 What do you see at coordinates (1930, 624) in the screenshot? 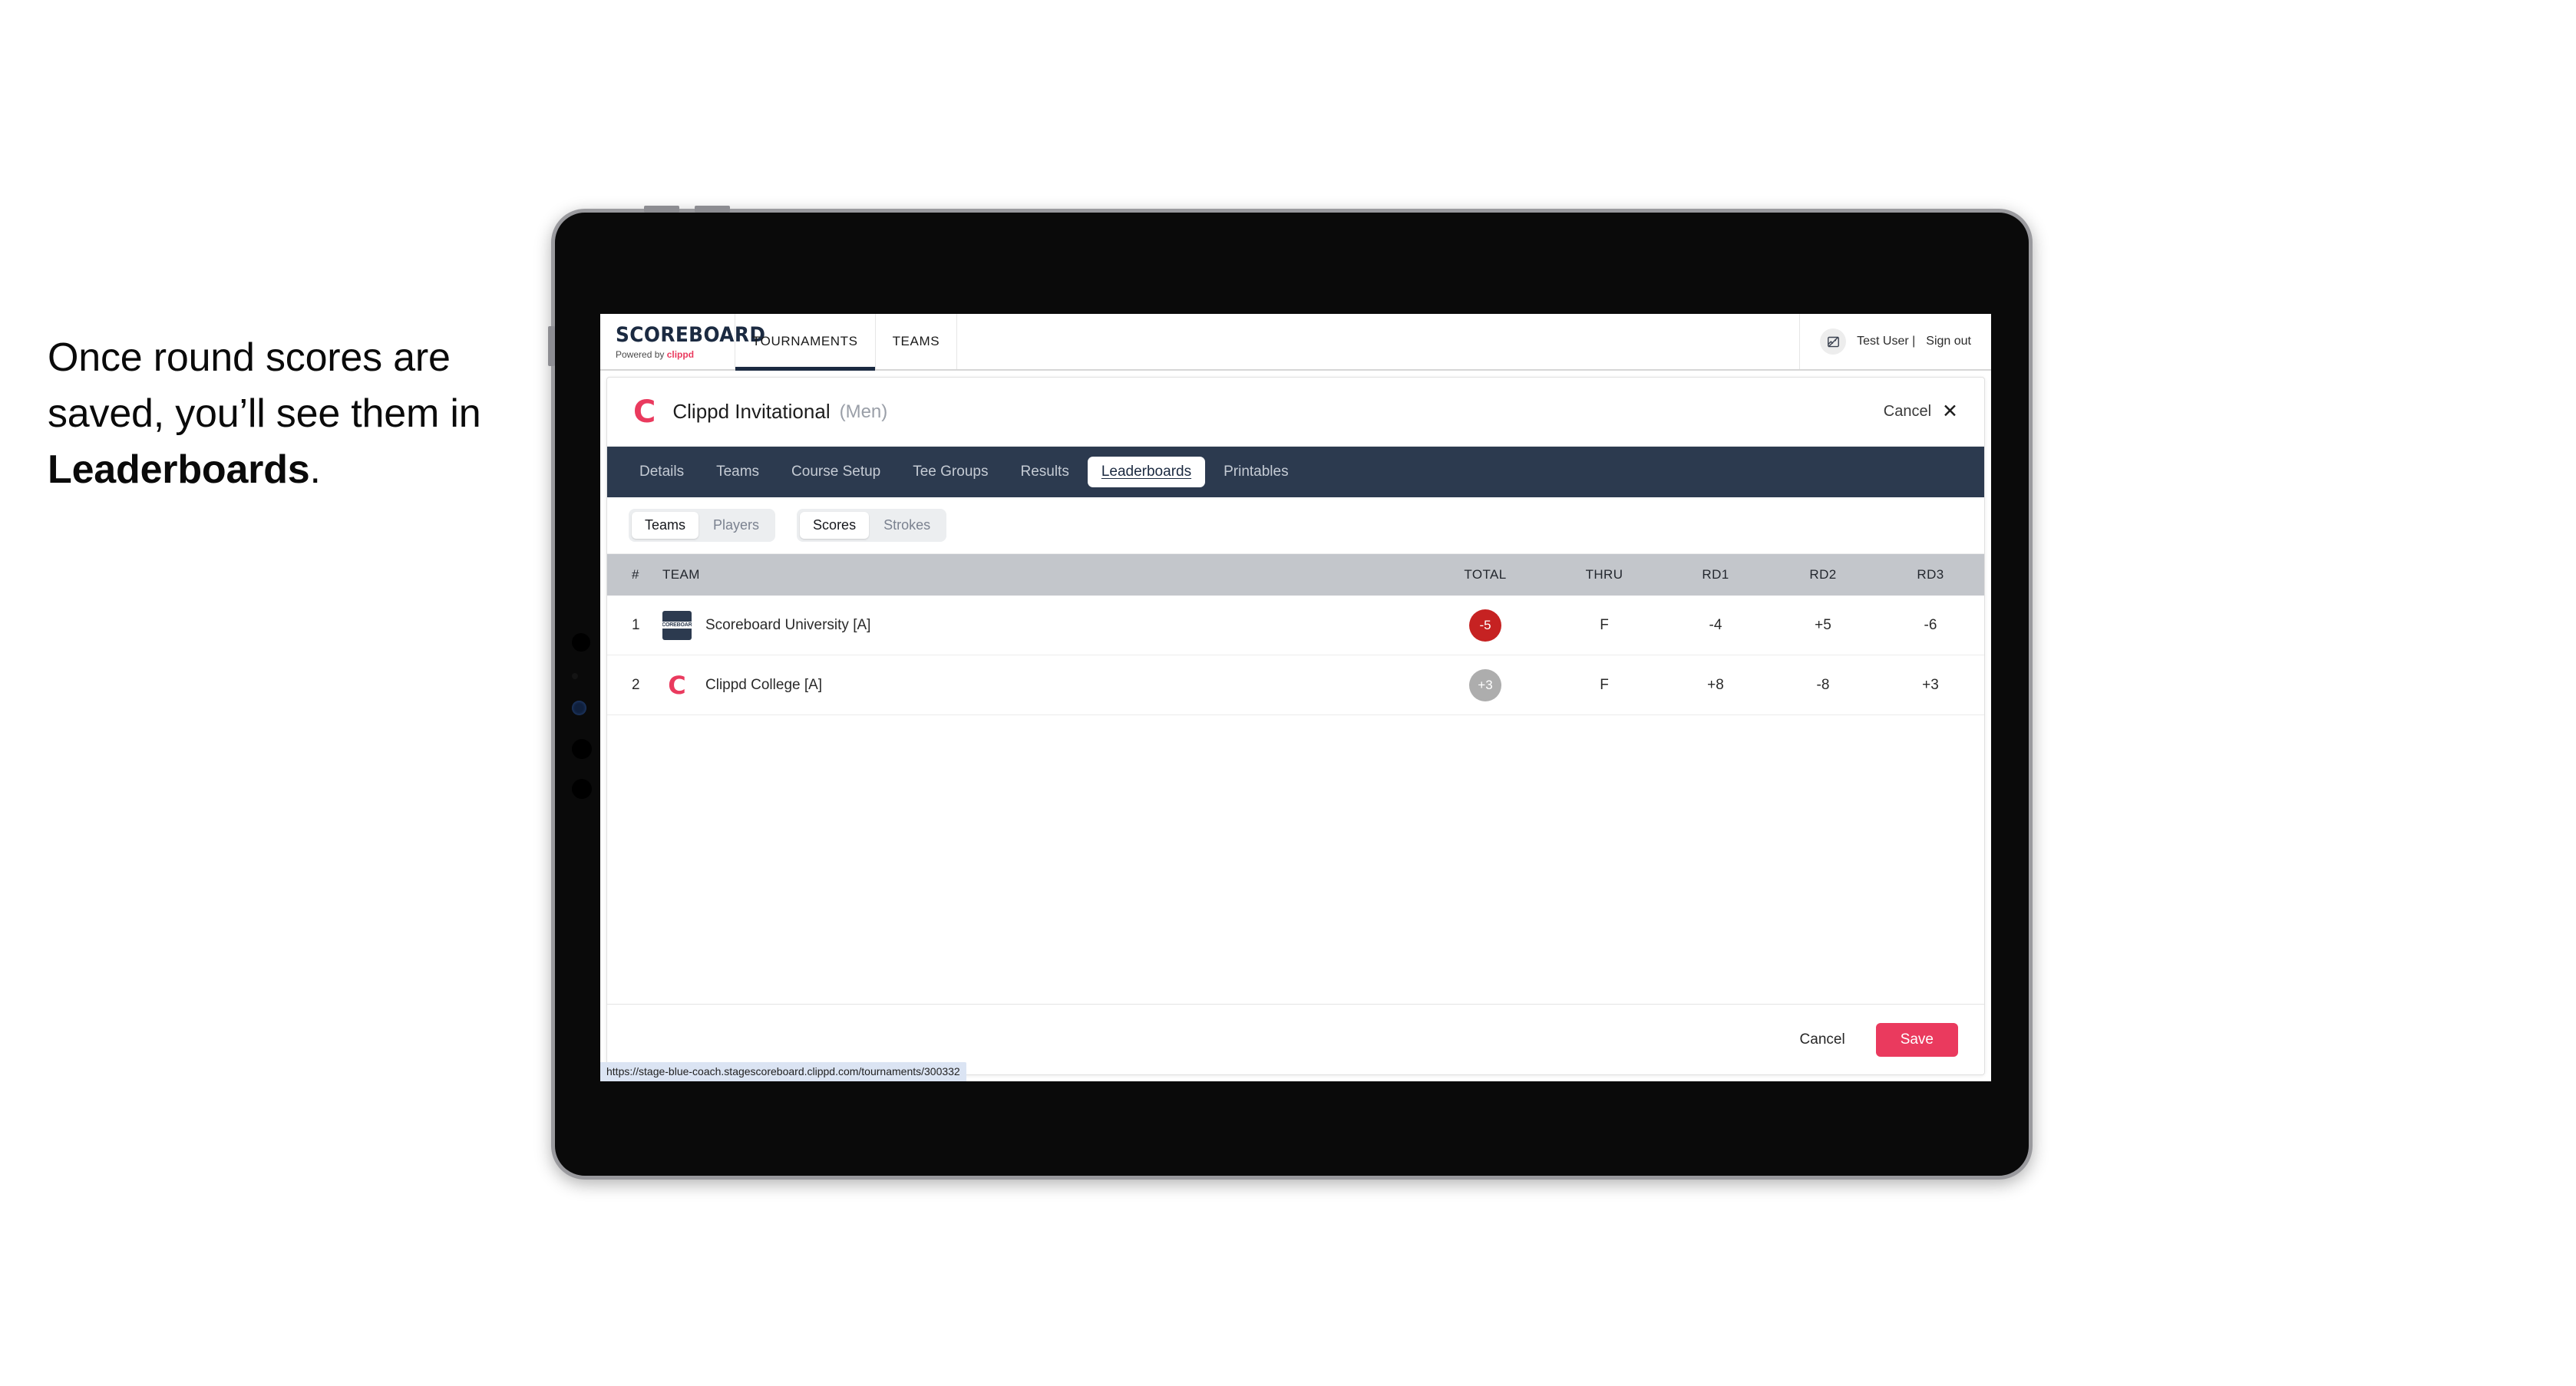
I see `row-rd3: -6` at bounding box center [1930, 624].